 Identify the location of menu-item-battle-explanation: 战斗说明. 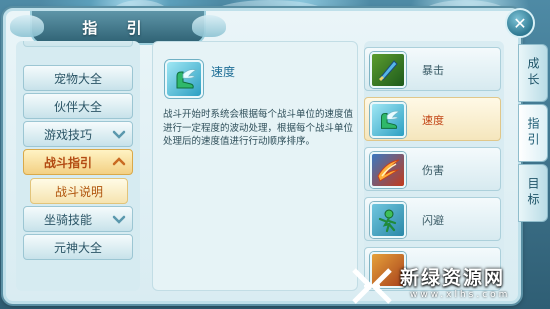
(79, 191).